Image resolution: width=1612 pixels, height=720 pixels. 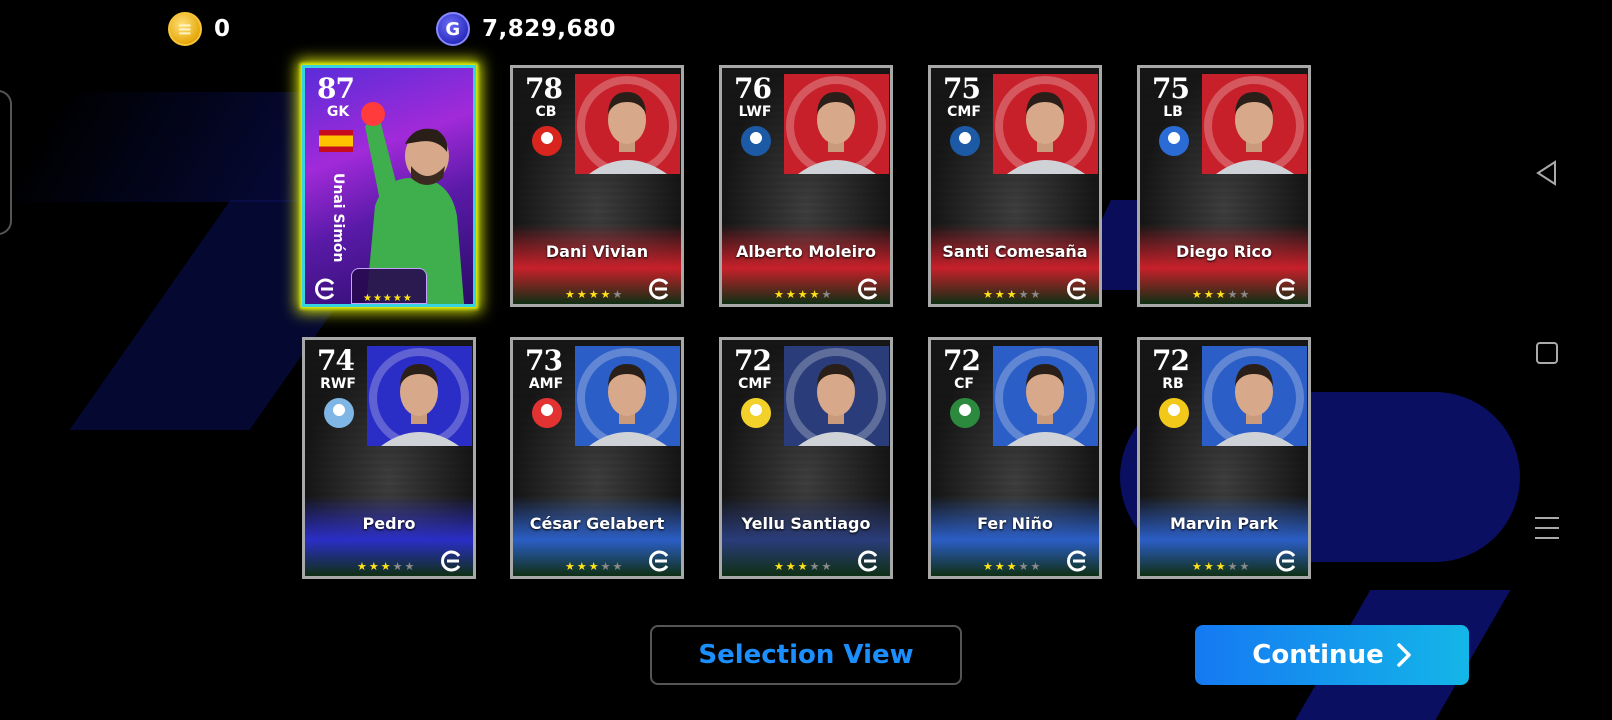 What do you see at coordinates (222, 29) in the screenshot?
I see `coin-amount: 0` at bounding box center [222, 29].